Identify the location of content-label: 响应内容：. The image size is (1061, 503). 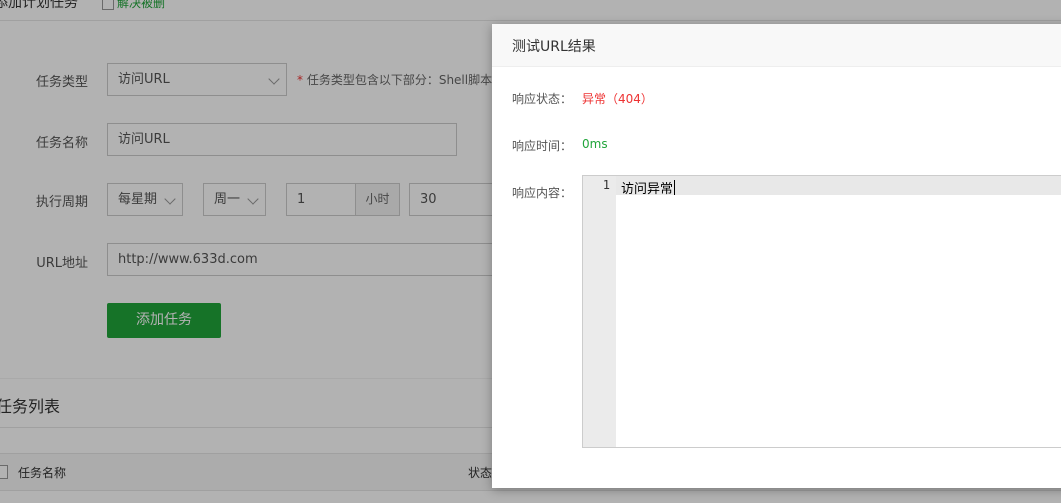
(542, 193).